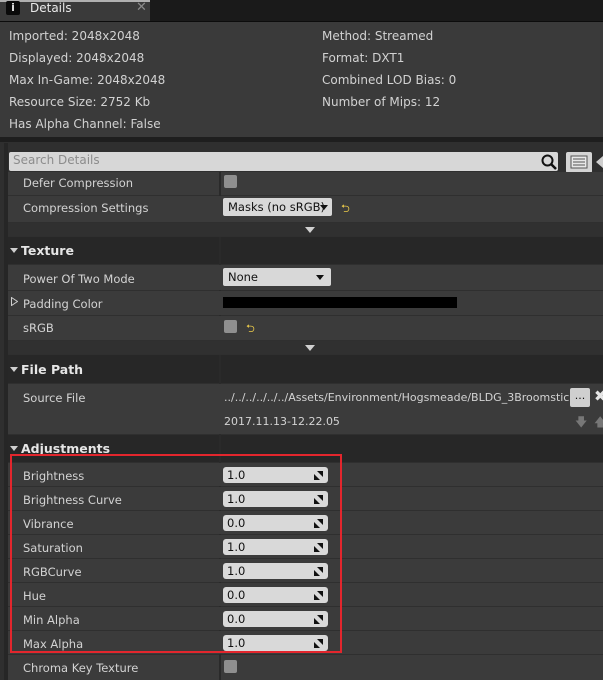 The width and height of the screenshot is (603, 680). Describe the element at coordinates (13, 8) in the screenshot. I see `info-icon: i` at that location.